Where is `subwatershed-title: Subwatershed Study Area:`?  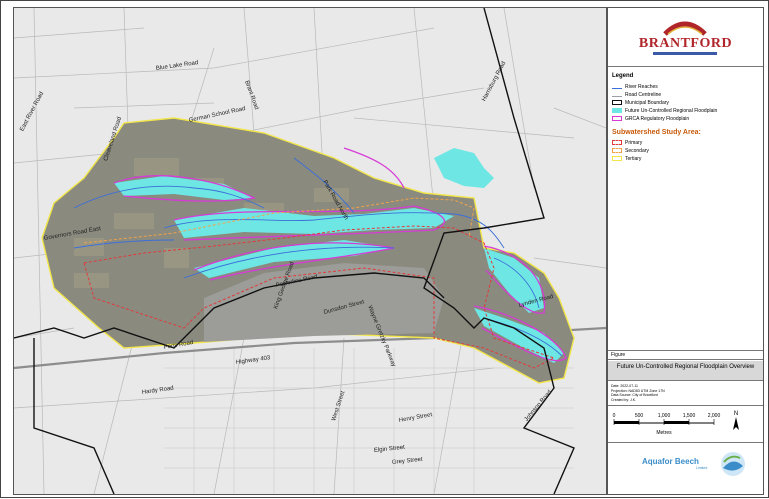
subwatershed-title: Subwatershed Study Area: is located at coordinates (656, 132).